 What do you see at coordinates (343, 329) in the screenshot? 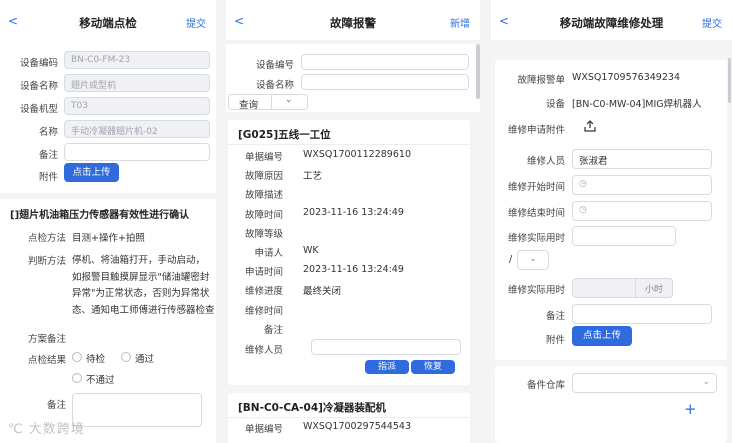
I see `card-row: 备注` at bounding box center [343, 329].